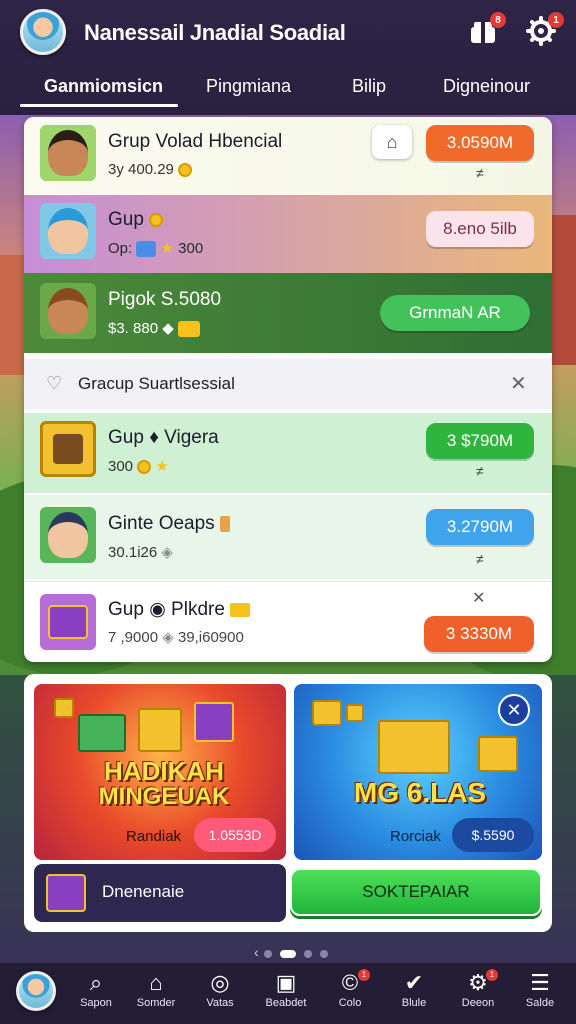 This screenshot has height=1024, width=576. What do you see at coordinates (68, 622) in the screenshot?
I see `gift-box-image` at bounding box center [68, 622].